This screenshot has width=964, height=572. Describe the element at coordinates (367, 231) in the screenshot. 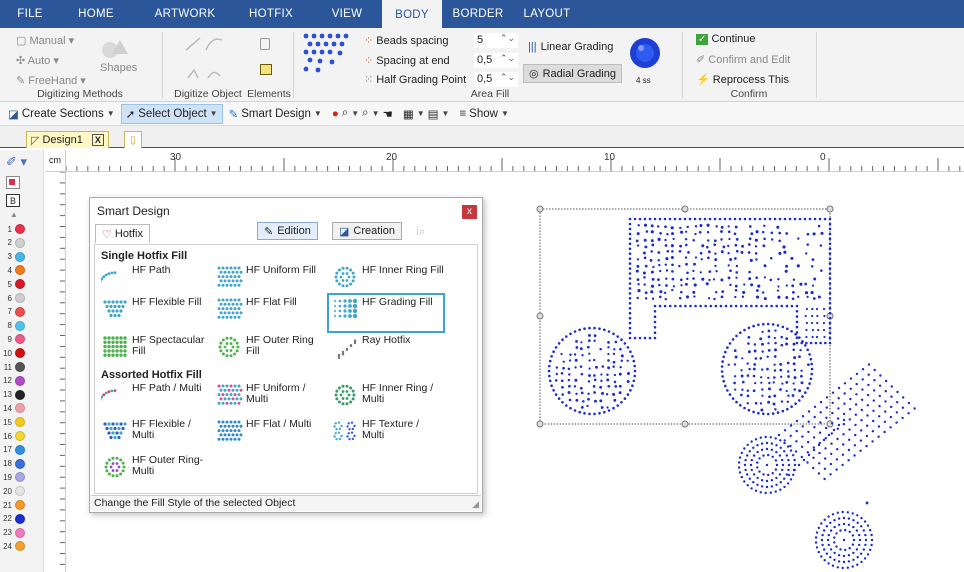

I see `creation-button: ◪ Creation` at that location.